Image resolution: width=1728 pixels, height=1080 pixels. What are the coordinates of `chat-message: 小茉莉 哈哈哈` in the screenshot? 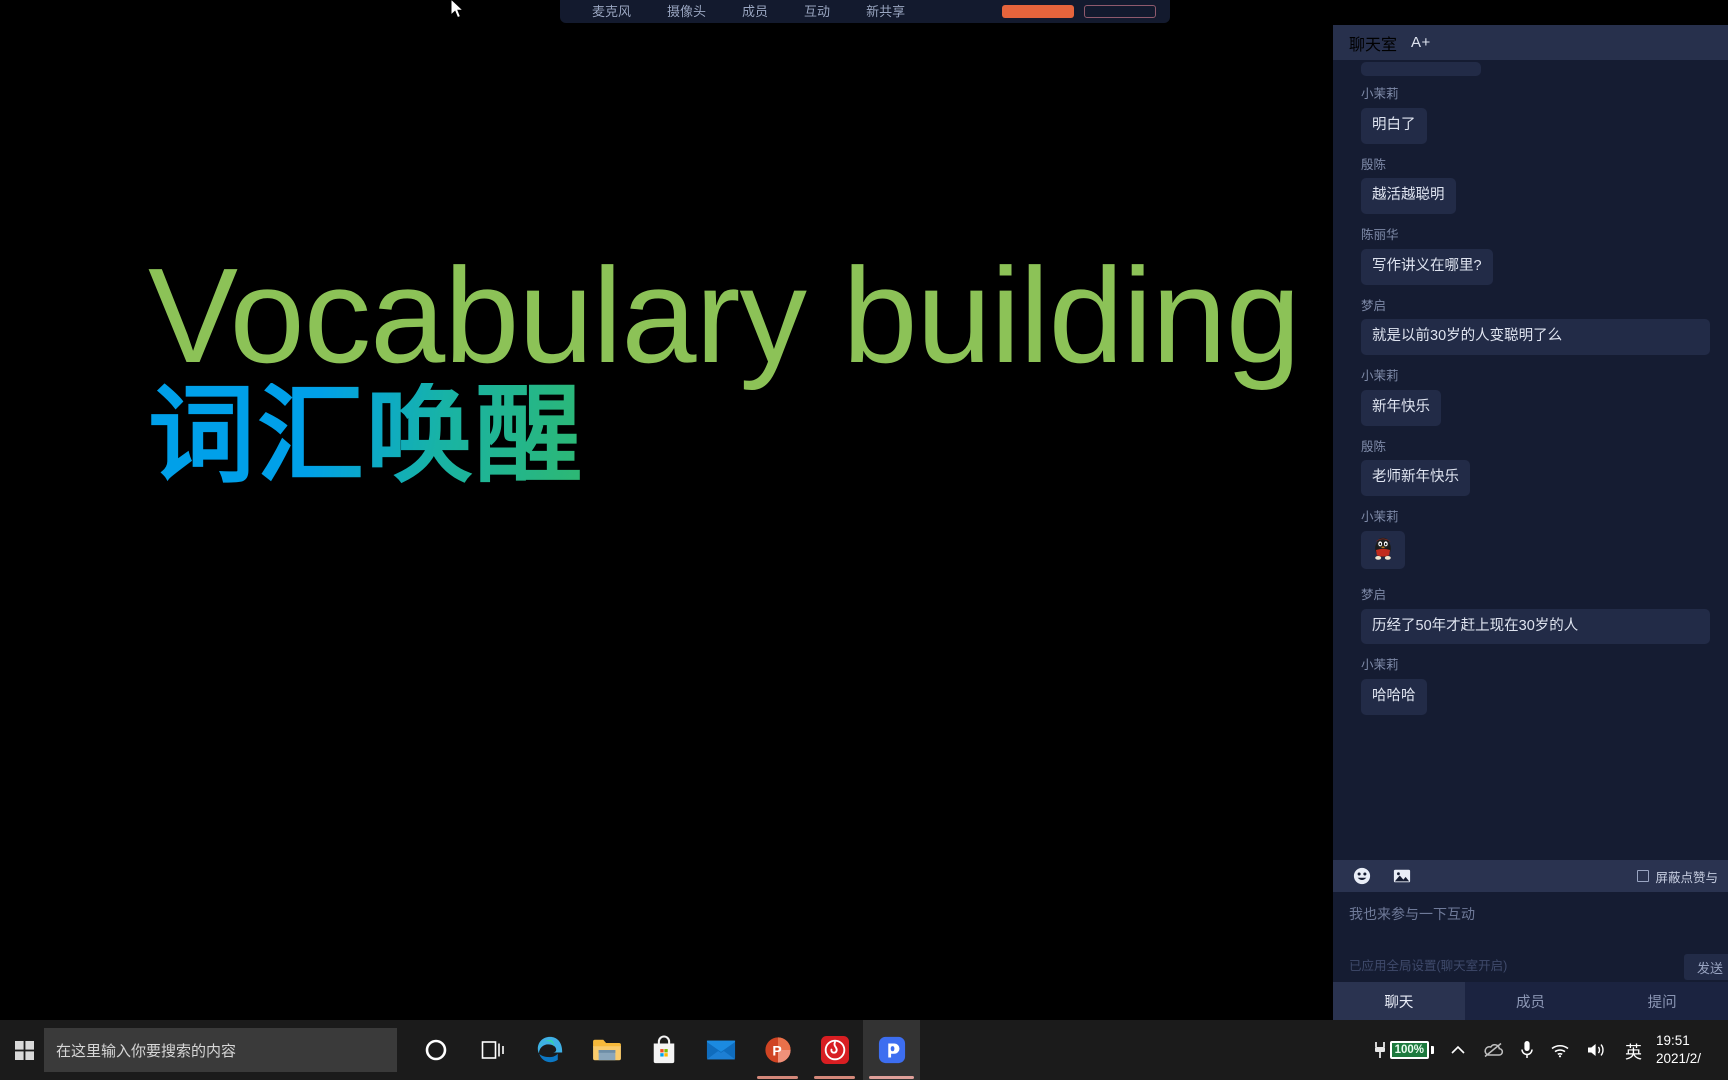 It's located at (1529, 686).